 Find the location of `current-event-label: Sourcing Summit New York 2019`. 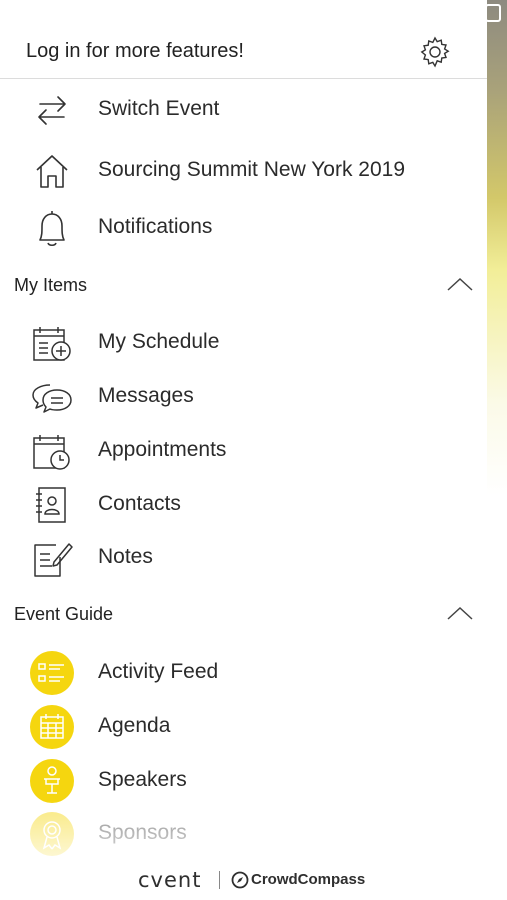

current-event-label: Sourcing Summit New York 2019 is located at coordinates (251, 169).